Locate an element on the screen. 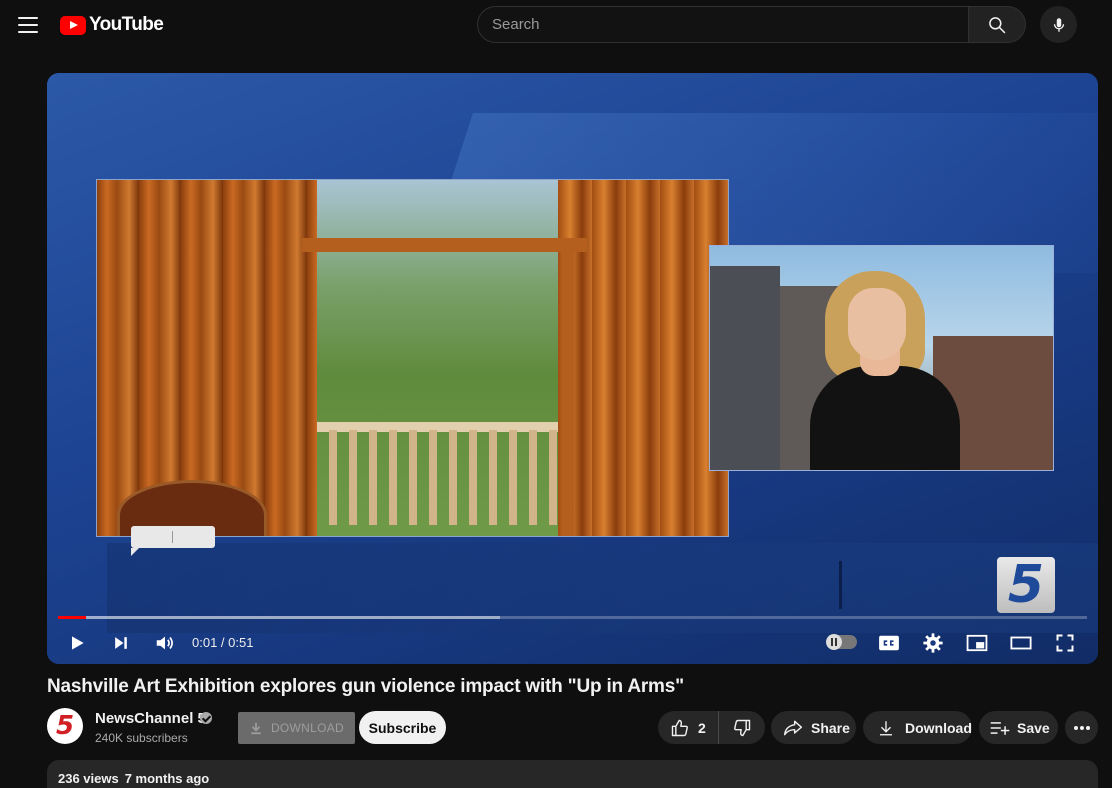 The image size is (1112, 788). next-icon is located at coordinates (121, 643).